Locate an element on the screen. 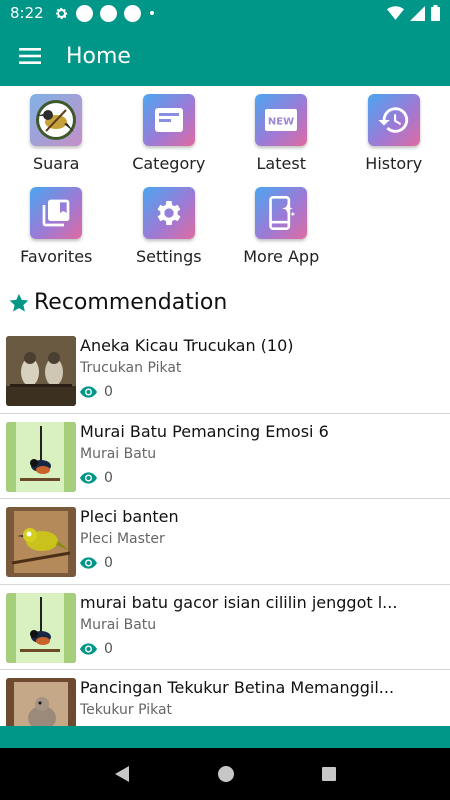  item-title: Aneka Kicau Trucukan (10) is located at coordinates (187, 345).